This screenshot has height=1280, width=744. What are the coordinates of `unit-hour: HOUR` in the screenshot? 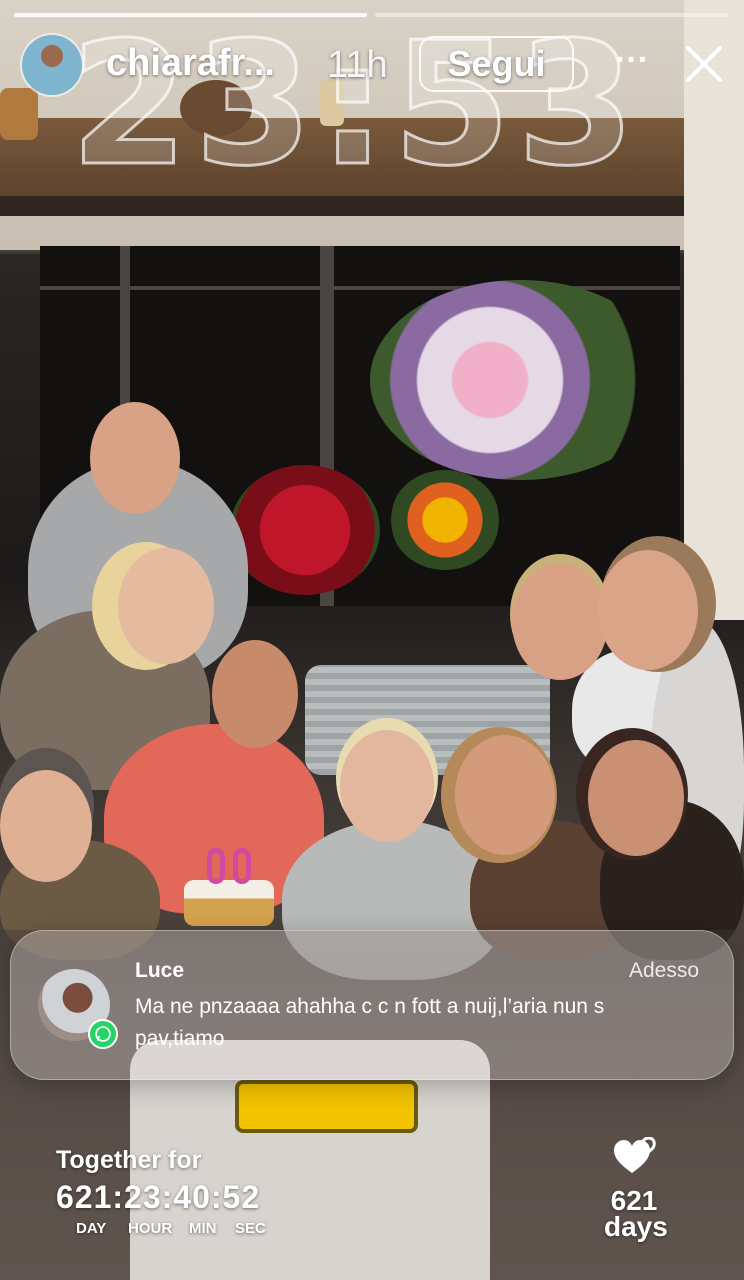 It's located at (150, 1228).